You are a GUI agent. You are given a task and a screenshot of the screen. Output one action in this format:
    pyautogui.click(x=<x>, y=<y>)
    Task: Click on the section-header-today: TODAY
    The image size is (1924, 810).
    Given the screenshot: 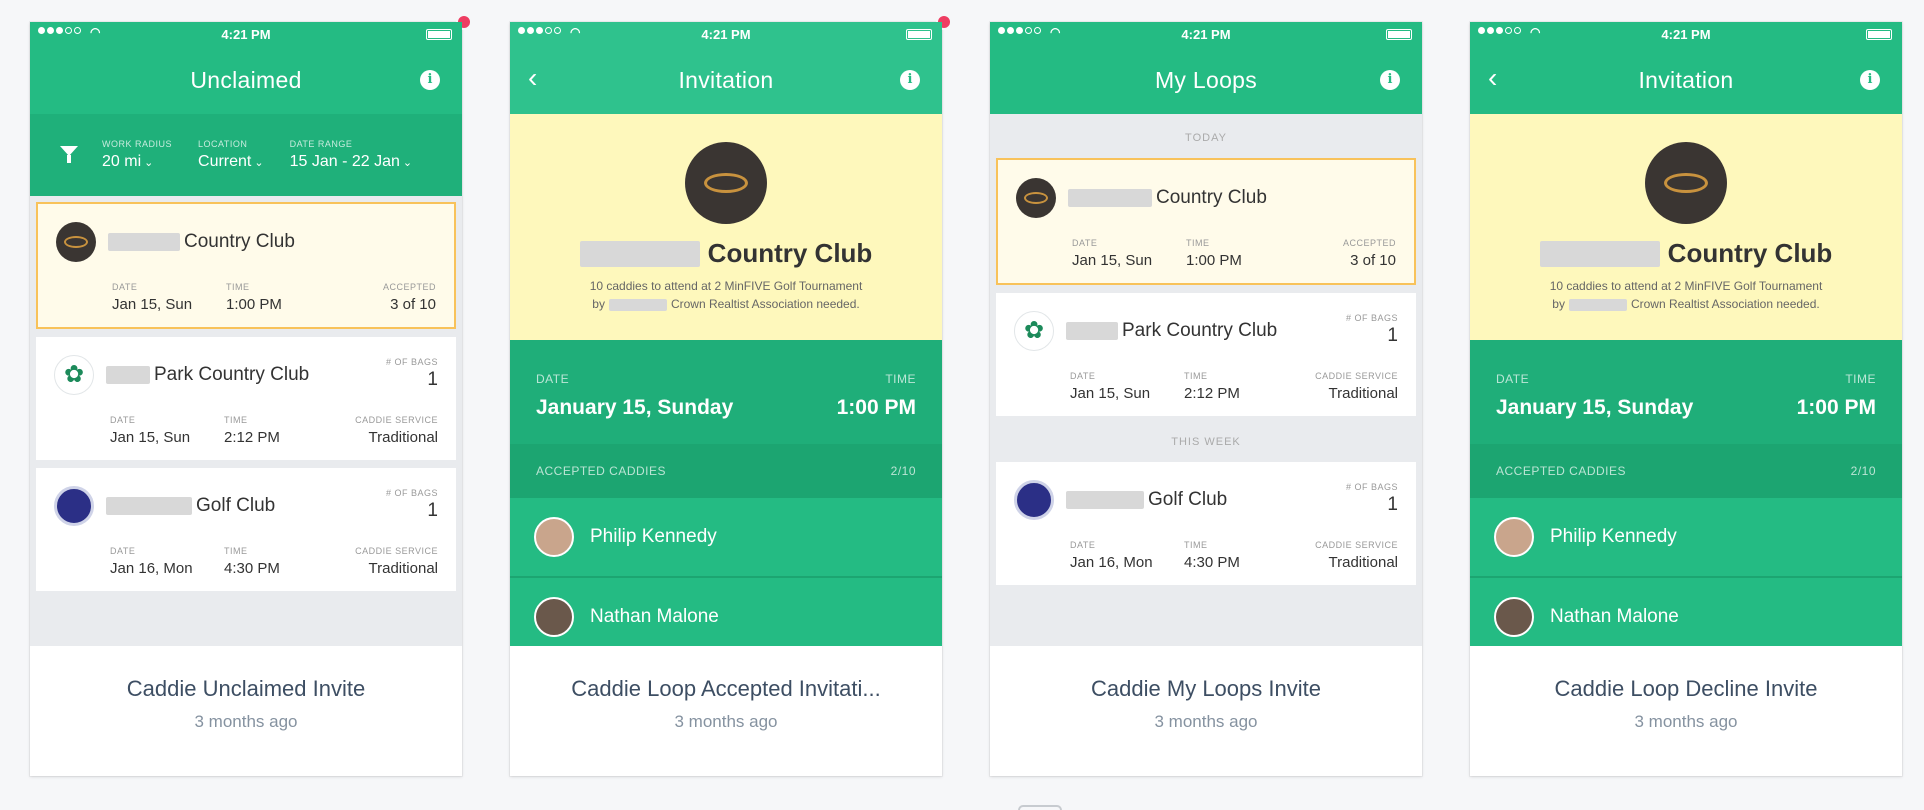 What is the action you would take?
    pyautogui.click(x=1206, y=138)
    